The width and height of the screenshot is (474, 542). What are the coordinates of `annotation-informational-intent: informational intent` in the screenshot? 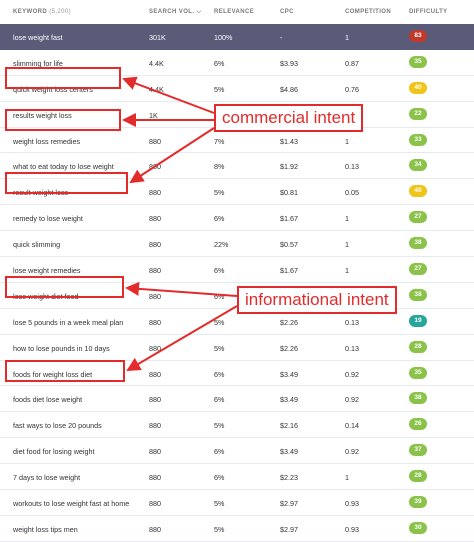 It's located at (317, 300).